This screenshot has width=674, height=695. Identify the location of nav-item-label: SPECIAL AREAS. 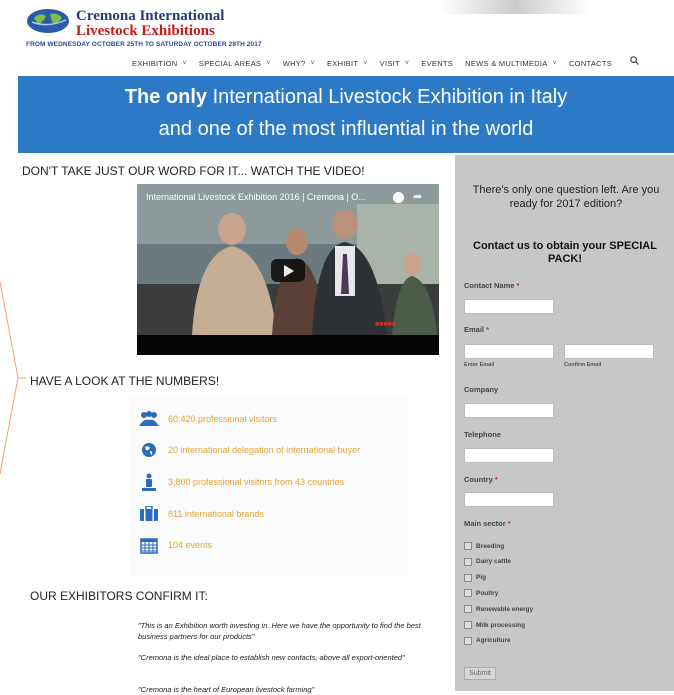
(230, 63).